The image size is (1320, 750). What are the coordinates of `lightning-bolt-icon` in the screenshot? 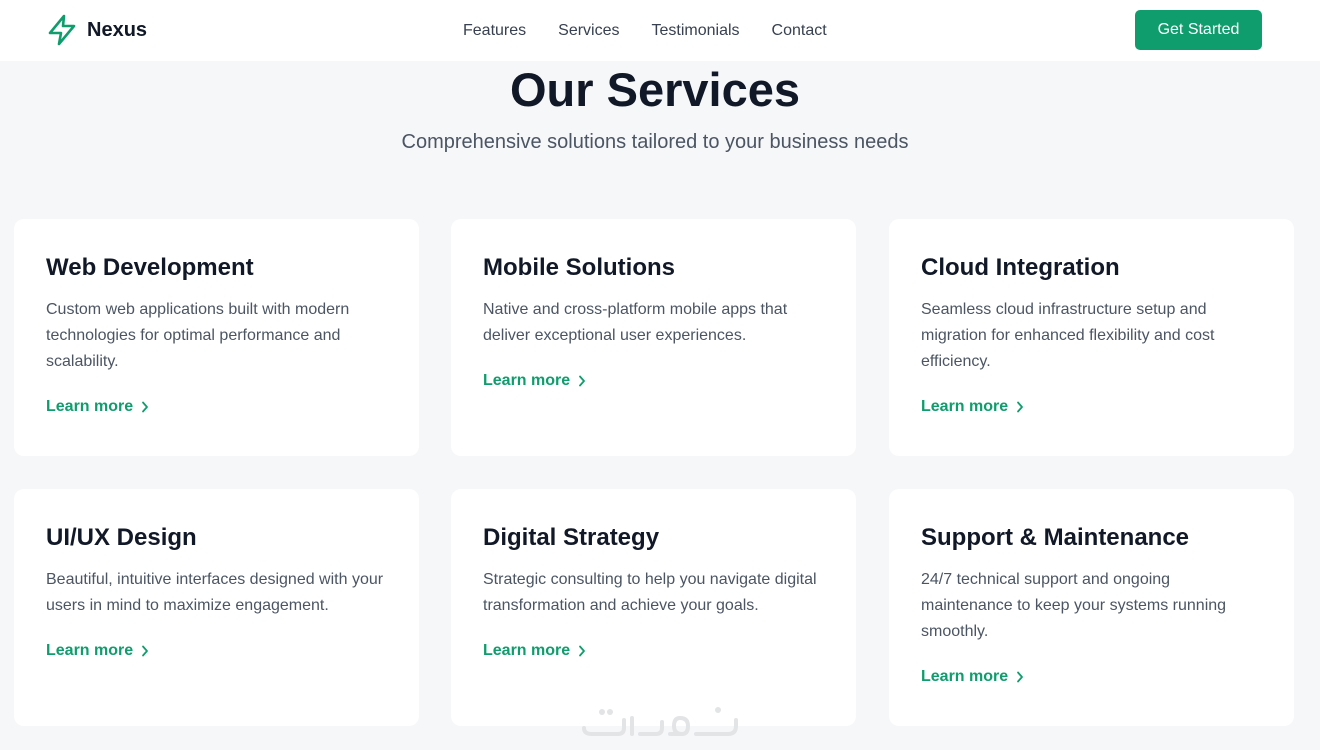 It's located at (62, 30).